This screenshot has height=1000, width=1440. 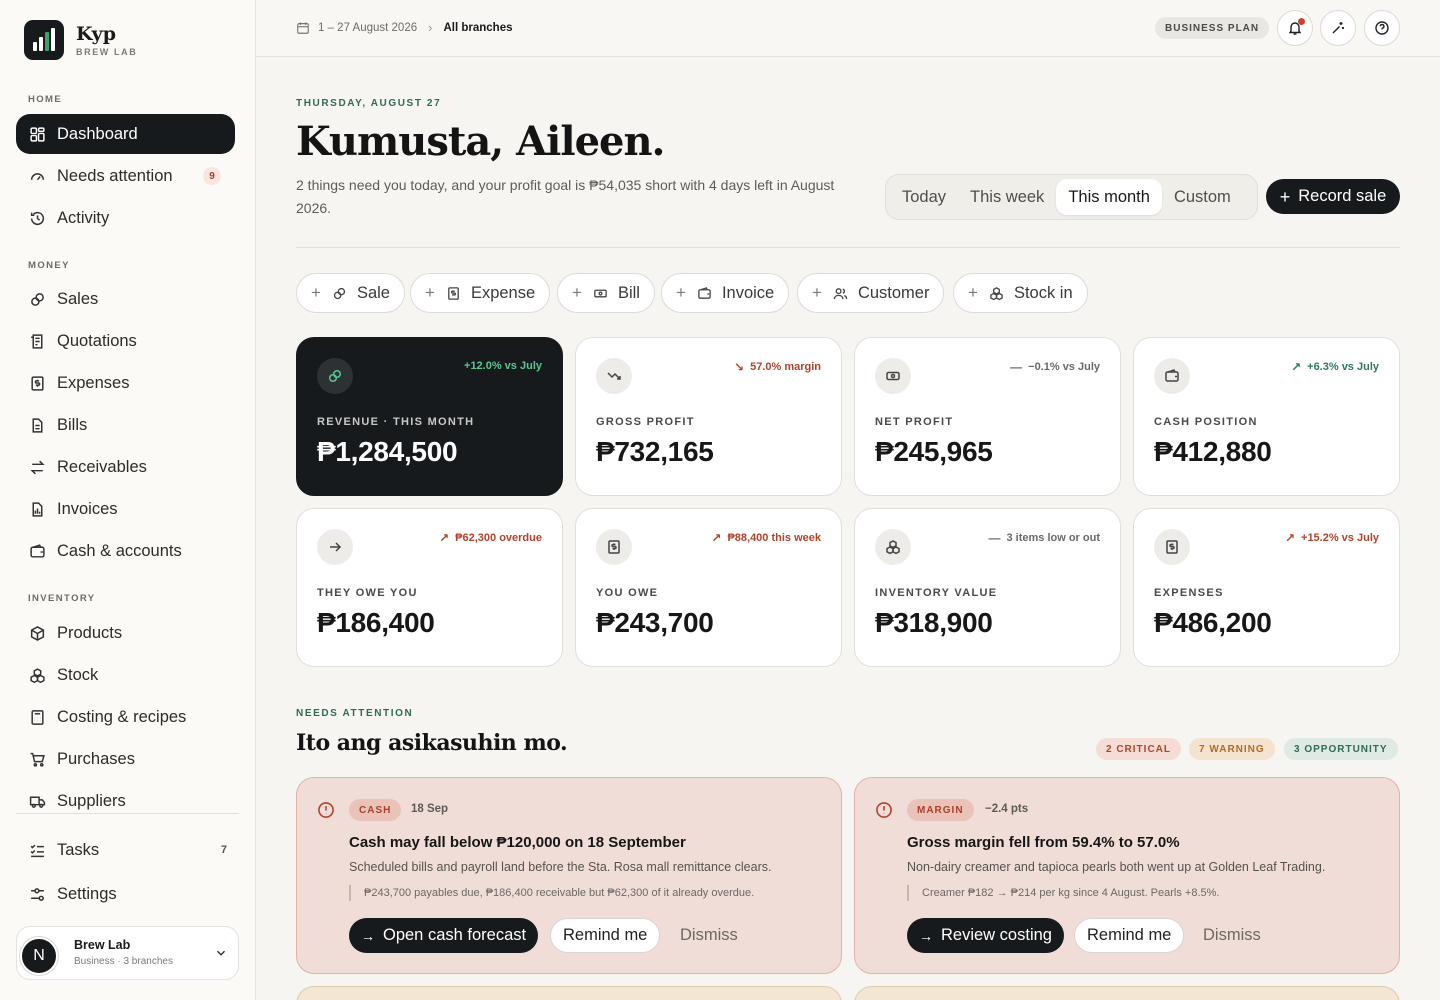 What do you see at coordinates (350, 293) in the screenshot?
I see `quick-add-sale: + Sale` at bounding box center [350, 293].